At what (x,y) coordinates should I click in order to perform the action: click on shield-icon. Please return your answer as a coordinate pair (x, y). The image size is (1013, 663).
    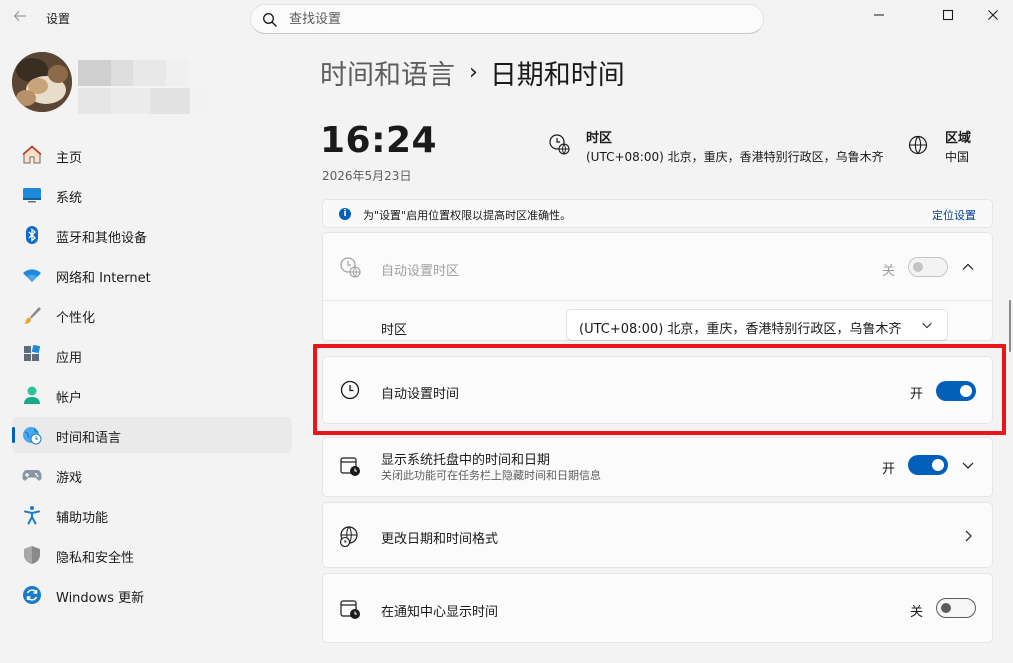
    Looking at the image, I should click on (32, 555).